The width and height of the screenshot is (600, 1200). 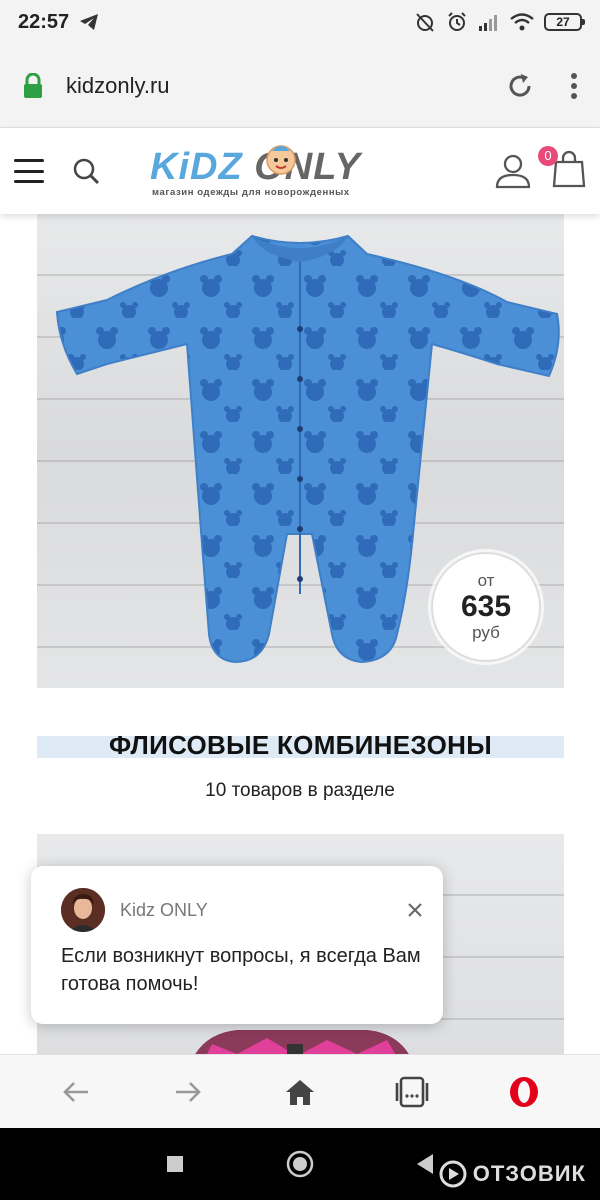 I want to click on logo-tagline: магазин одежды для новорожденных, so click(x=251, y=192).